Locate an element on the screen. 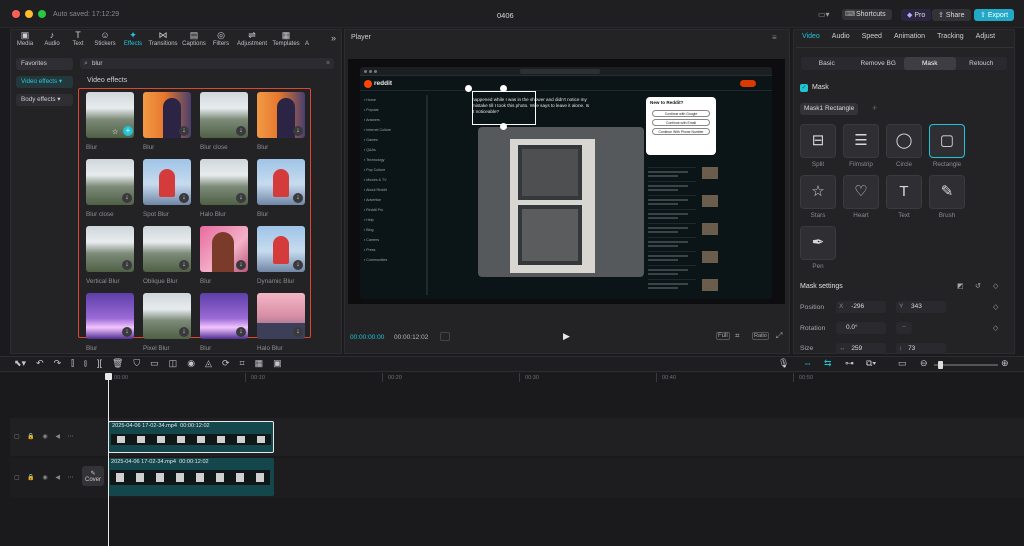 This screenshot has width=1024, height=546. rotation-field: 0.0° is located at coordinates (861, 328).